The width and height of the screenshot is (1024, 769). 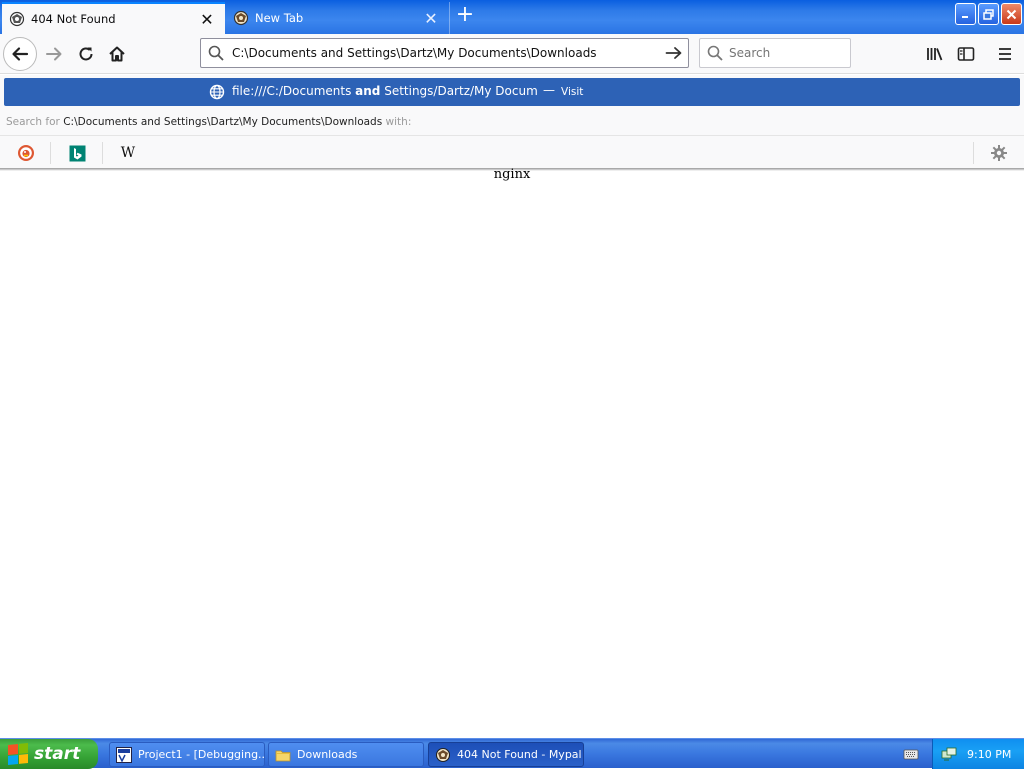 I want to click on taskbar-item-label: Downloads, so click(x=327, y=754).